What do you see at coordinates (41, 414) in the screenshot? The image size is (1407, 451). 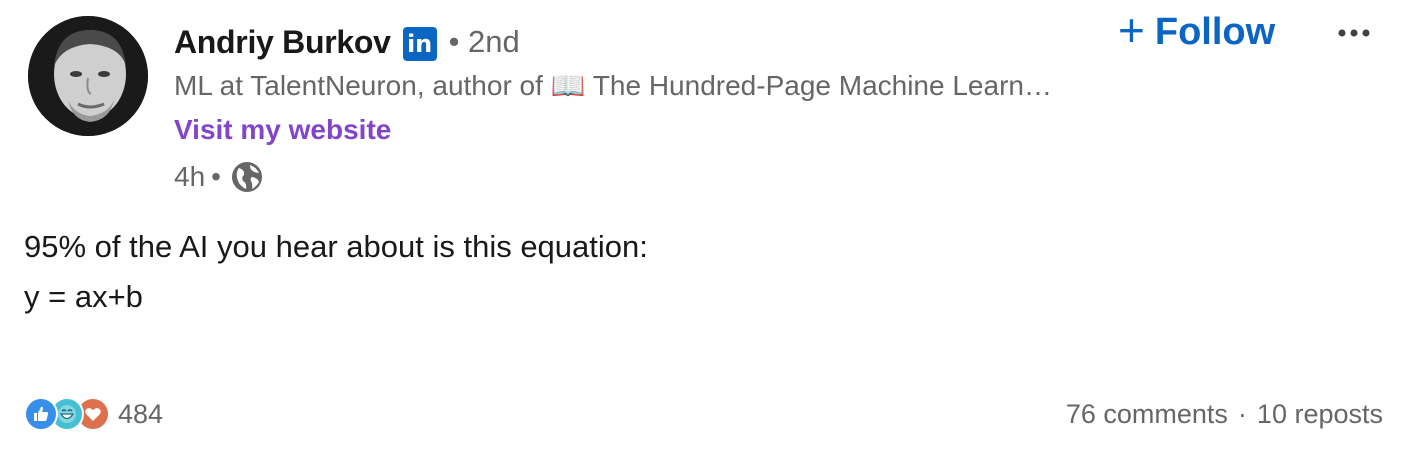 I see `like-reaction-icon` at bounding box center [41, 414].